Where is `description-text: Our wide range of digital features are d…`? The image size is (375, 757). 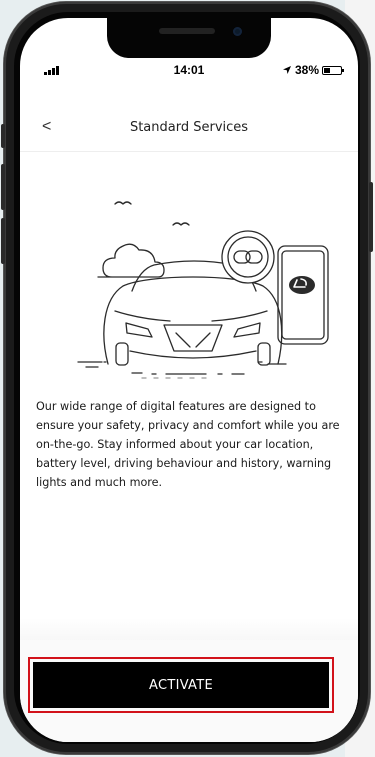 description-text: Our wide range of digital features are d… is located at coordinates (188, 444).